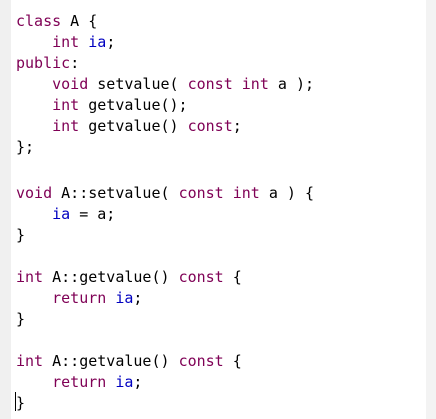  What do you see at coordinates (93, 214) in the screenshot?
I see `code-token: = a;` at bounding box center [93, 214].